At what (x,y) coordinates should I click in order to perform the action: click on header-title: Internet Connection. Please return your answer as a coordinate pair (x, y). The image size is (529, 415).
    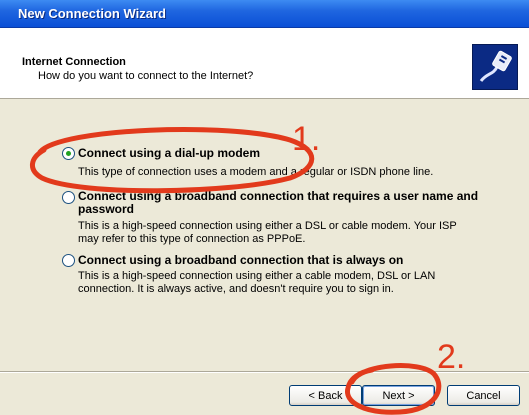
    Looking at the image, I should click on (74, 62).